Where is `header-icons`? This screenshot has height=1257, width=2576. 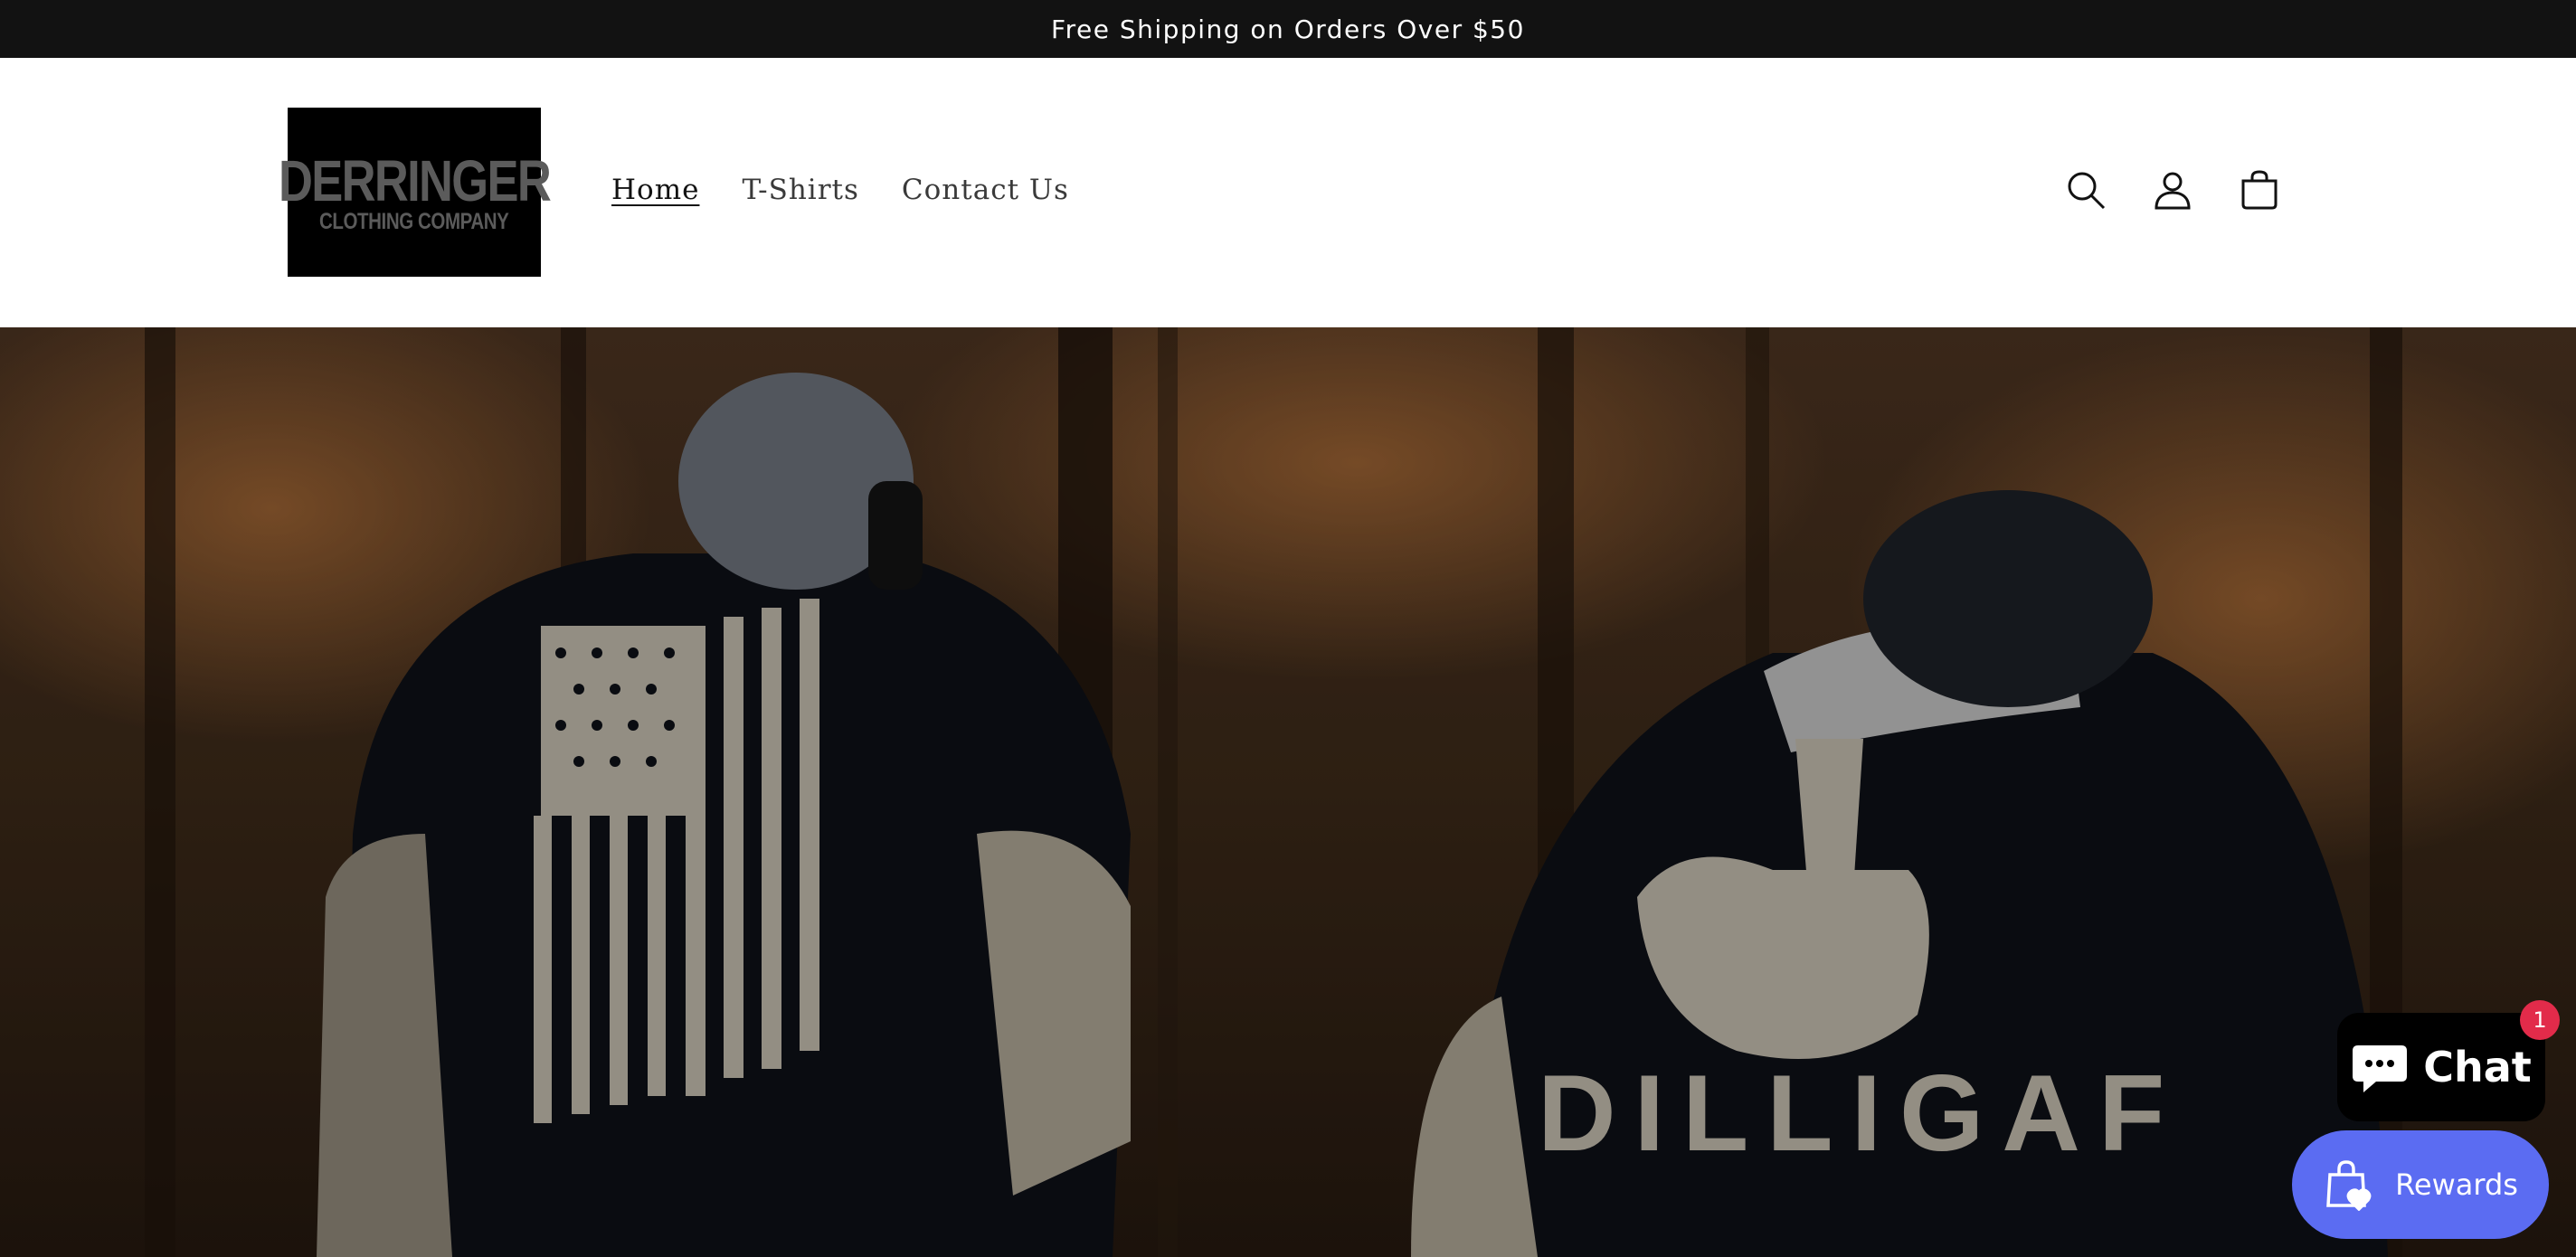 header-icons is located at coordinates (2172, 189).